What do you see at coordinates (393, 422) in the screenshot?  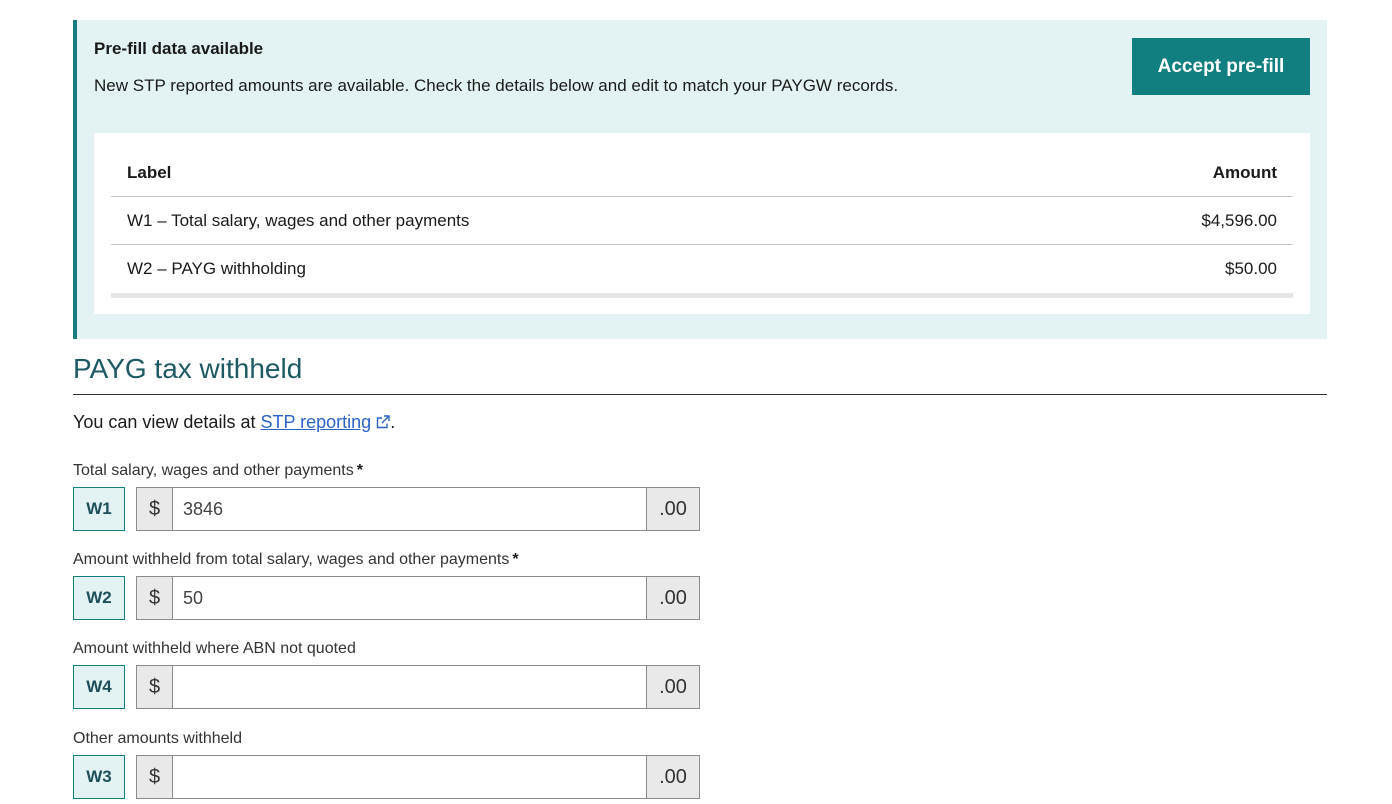 I see `intro-suffix: .` at bounding box center [393, 422].